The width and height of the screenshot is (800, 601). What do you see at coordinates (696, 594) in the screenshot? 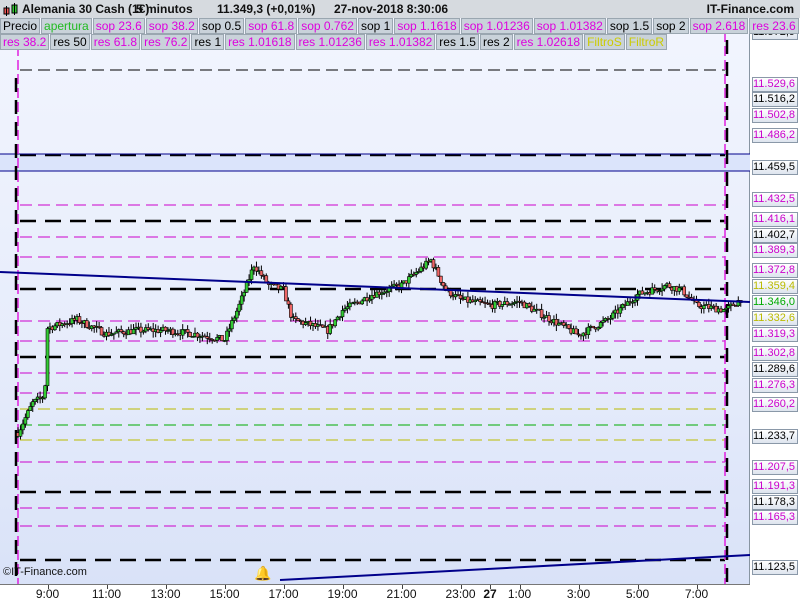
I see `x-axis-label: 7:00` at bounding box center [696, 594].